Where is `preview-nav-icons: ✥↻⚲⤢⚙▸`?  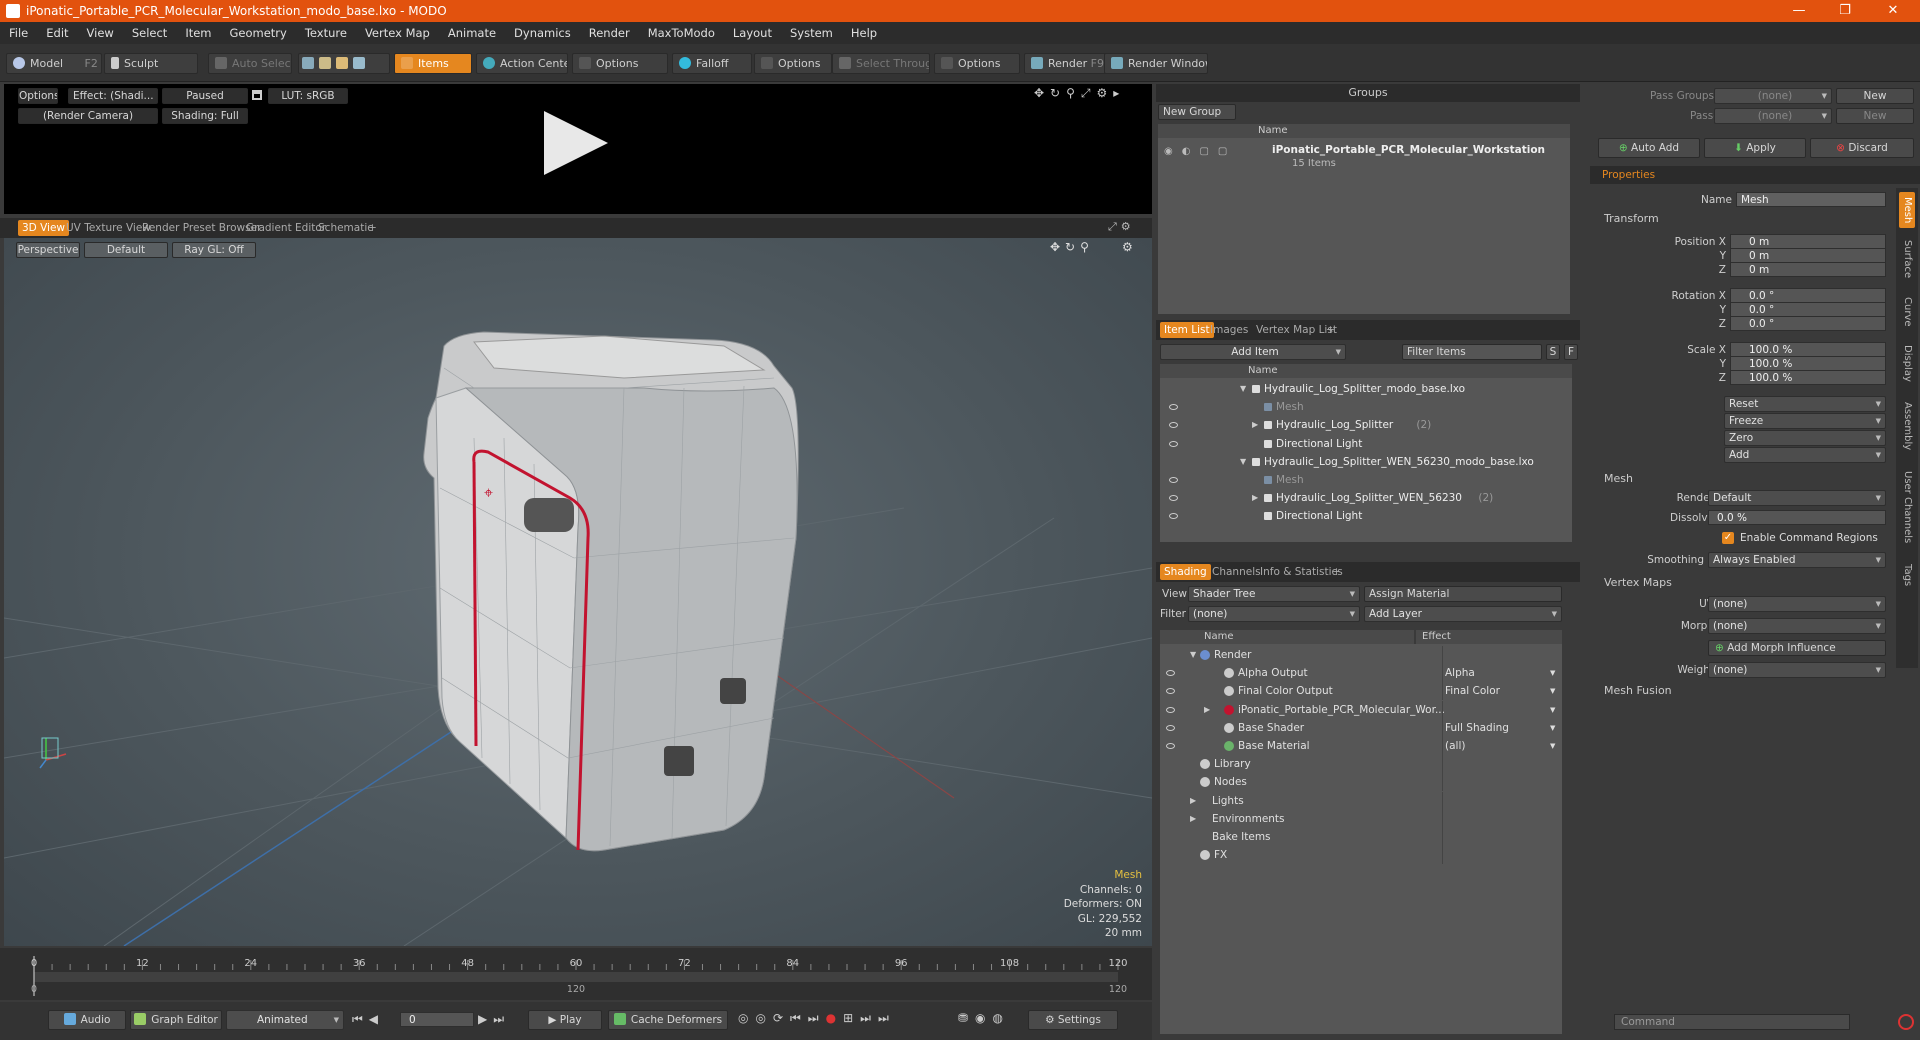 preview-nav-icons: ✥↻⚲⤢⚙▸ is located at coordinates (1079, 93).